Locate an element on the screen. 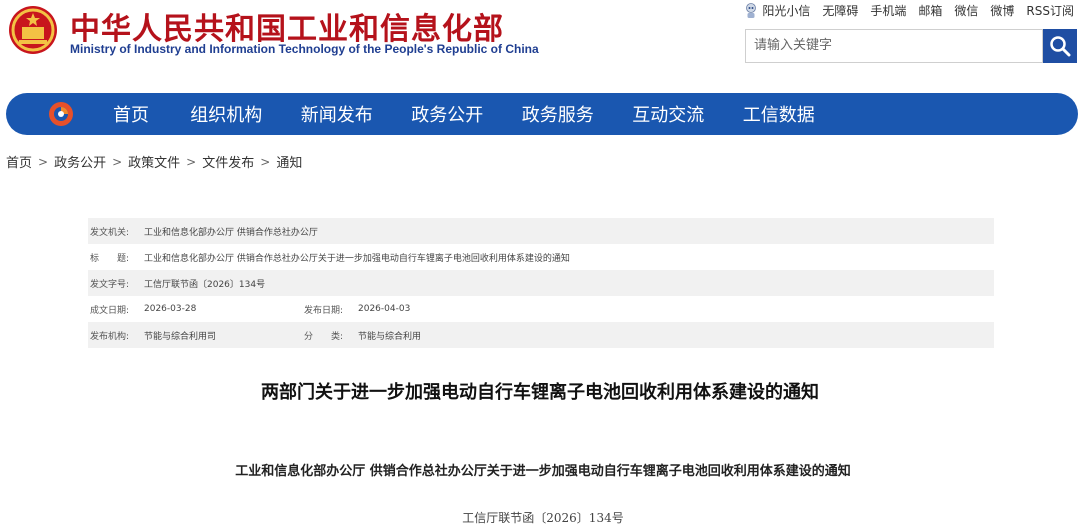  article-document-number: 工信厅联节函〔2026〕134号 is located at coordinates (543, 518).